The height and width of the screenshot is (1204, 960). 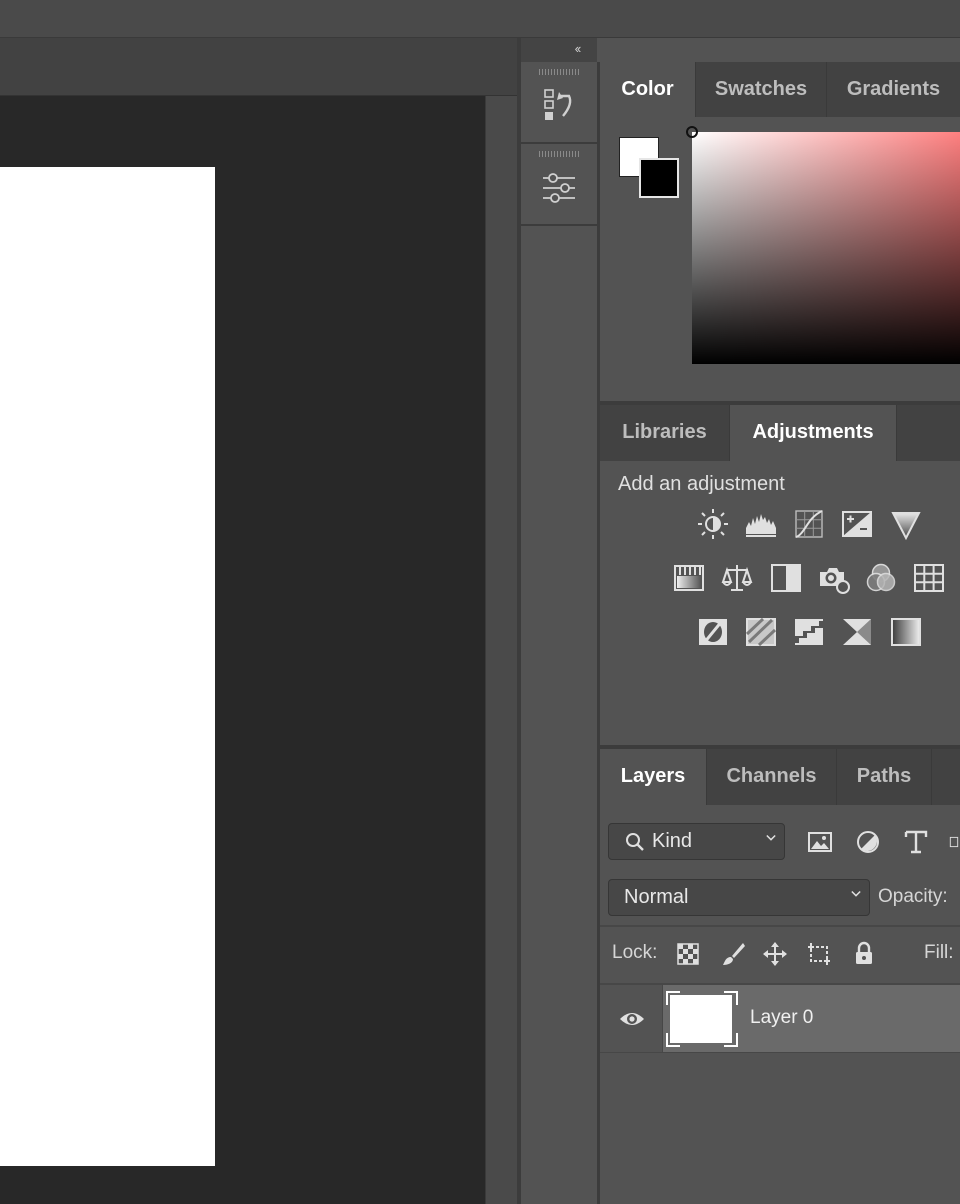 I want to click on thumbnail-selection-corners, so click(x=702, y=1019).